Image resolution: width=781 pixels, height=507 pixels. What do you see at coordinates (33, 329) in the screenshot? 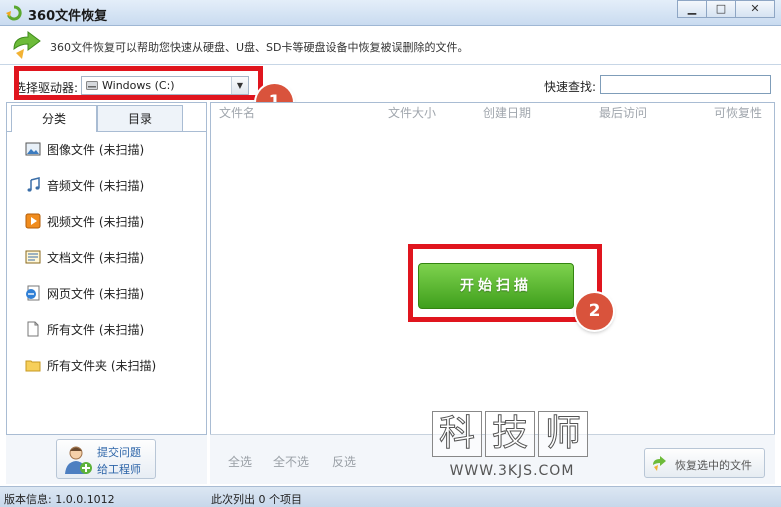
I see `file-icon` at bounding box center [33, 329].